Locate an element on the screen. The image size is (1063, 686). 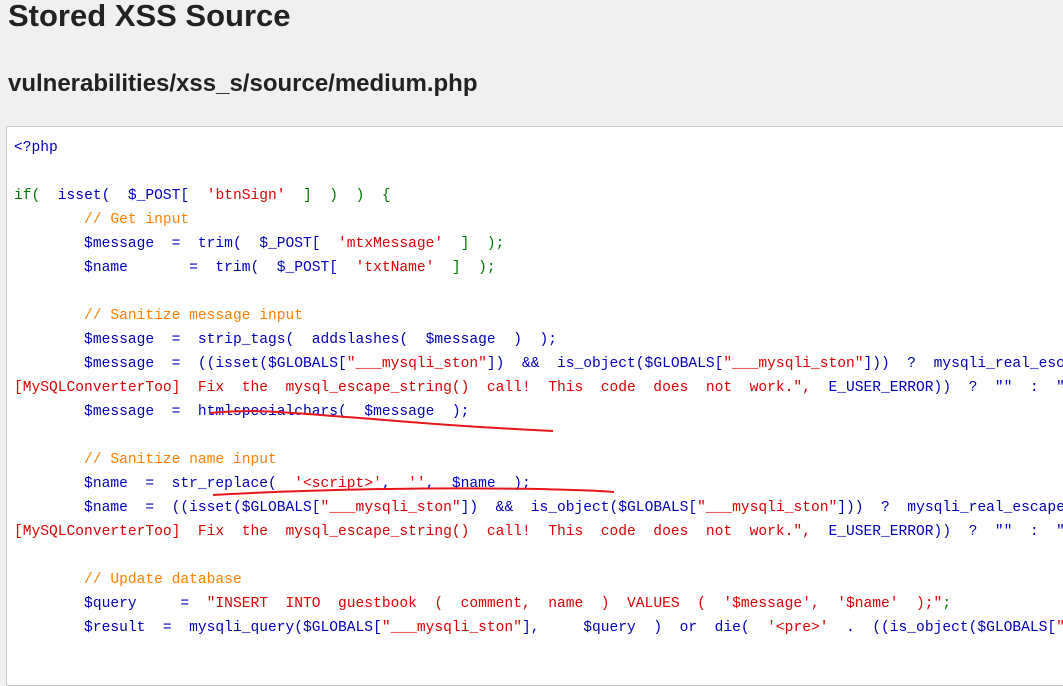
code-token: ; is located at coordinates (947, 604).